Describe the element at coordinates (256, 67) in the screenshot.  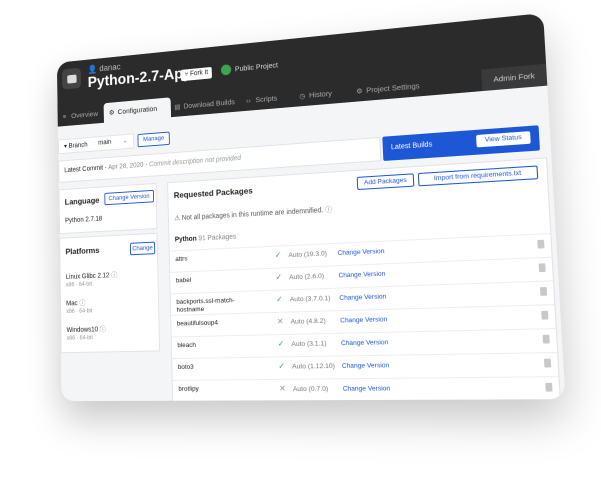
I see `visibility-label: Public Project` at that location.